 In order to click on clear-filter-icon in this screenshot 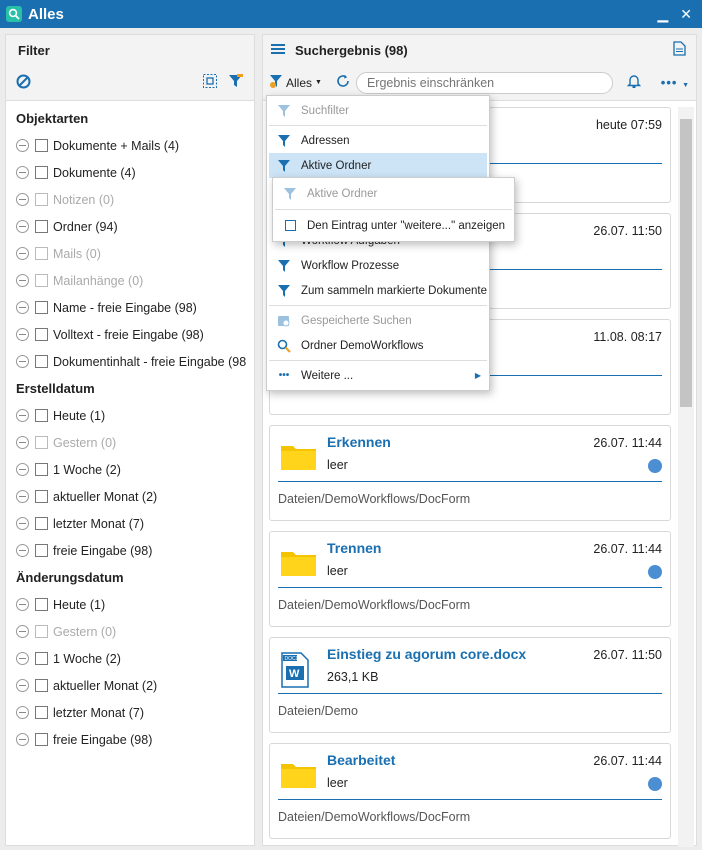, I will do `click(23, 83)`.